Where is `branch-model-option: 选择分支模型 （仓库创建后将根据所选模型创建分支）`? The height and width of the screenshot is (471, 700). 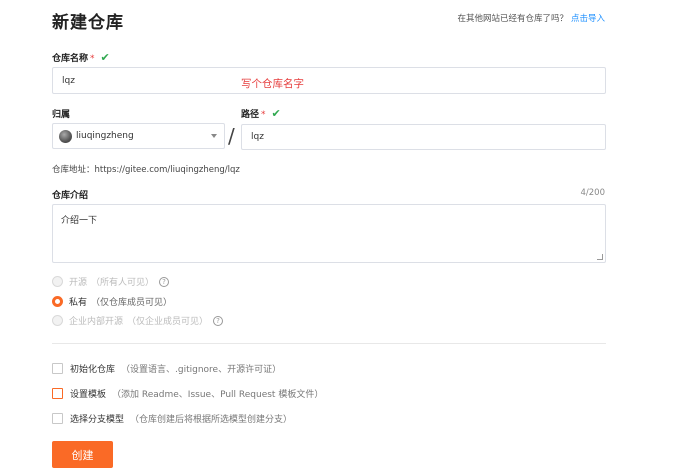 branch-model-option: 选择分支模型 （仓库创建后将根据所选模型创建分支） is located at coordinates (172, 418).